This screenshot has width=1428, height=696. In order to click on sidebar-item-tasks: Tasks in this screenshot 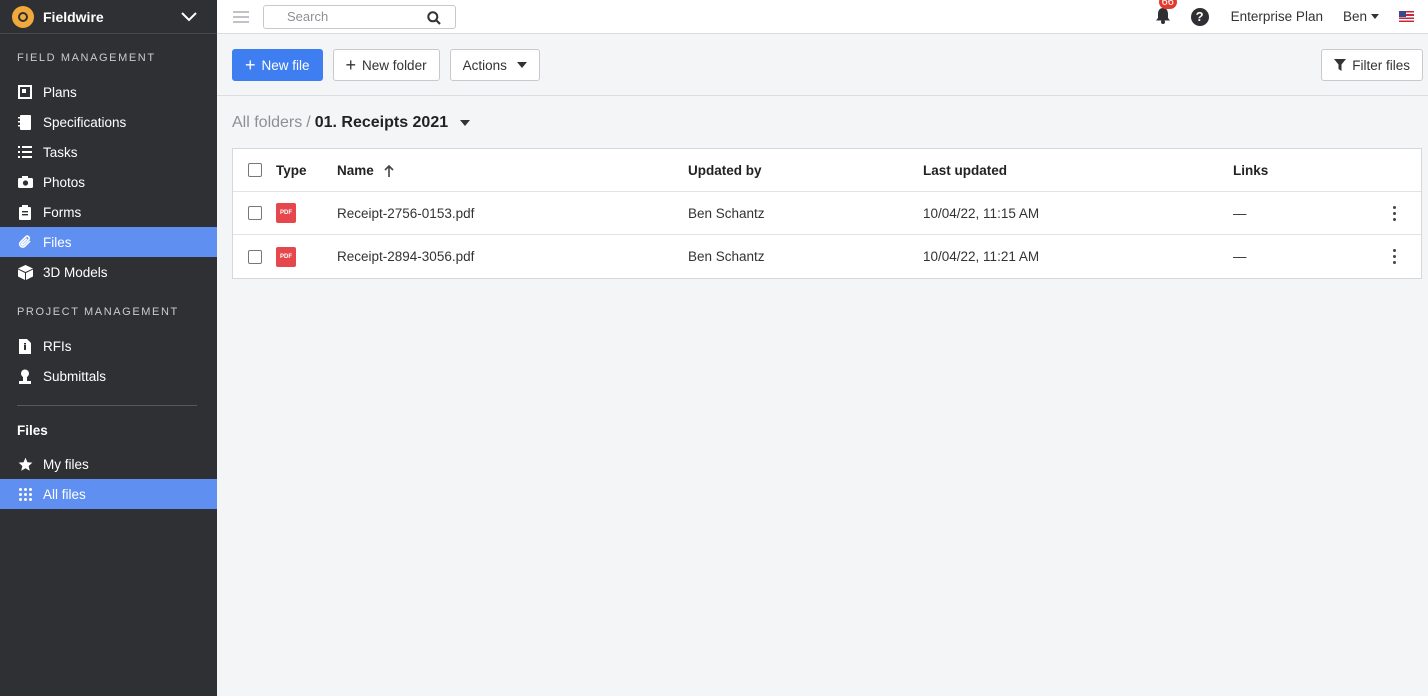, I will do `click(108, 152)`.